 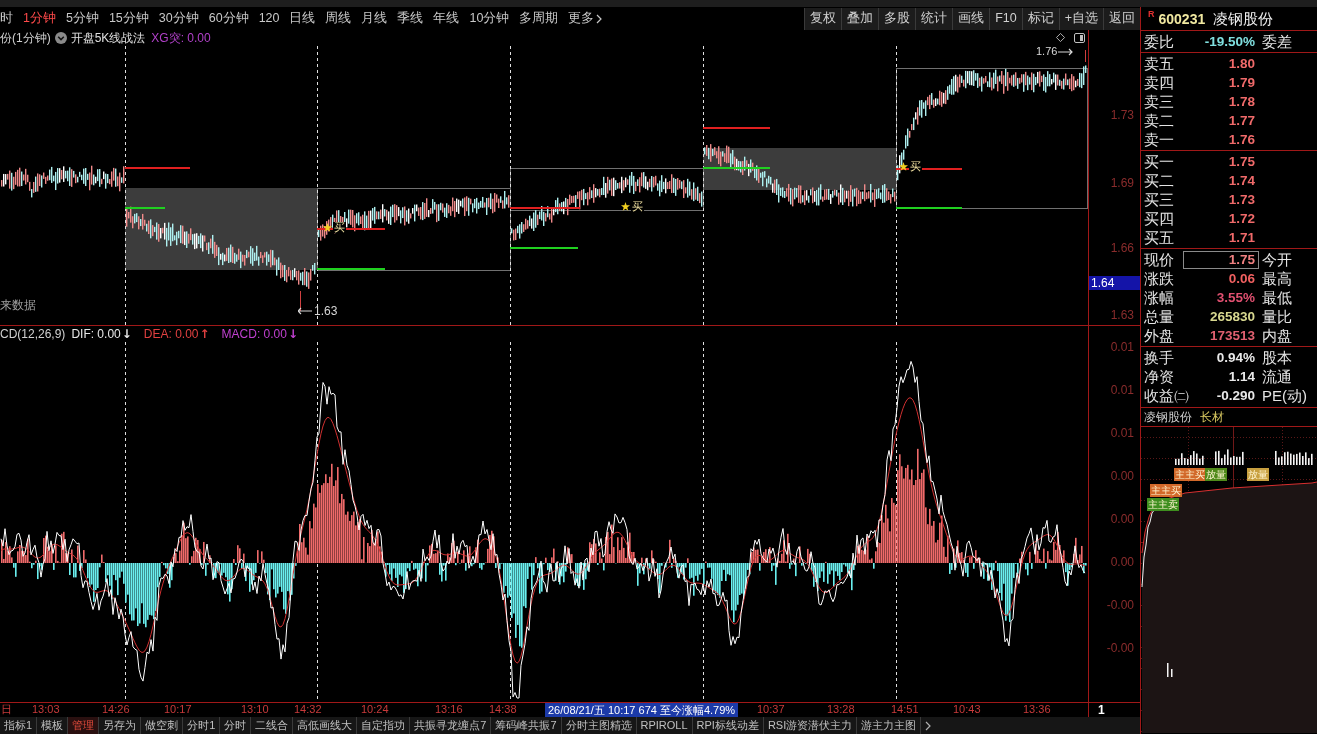 I want to click on buy-signal-label: 买, so click(x=637, y=206).